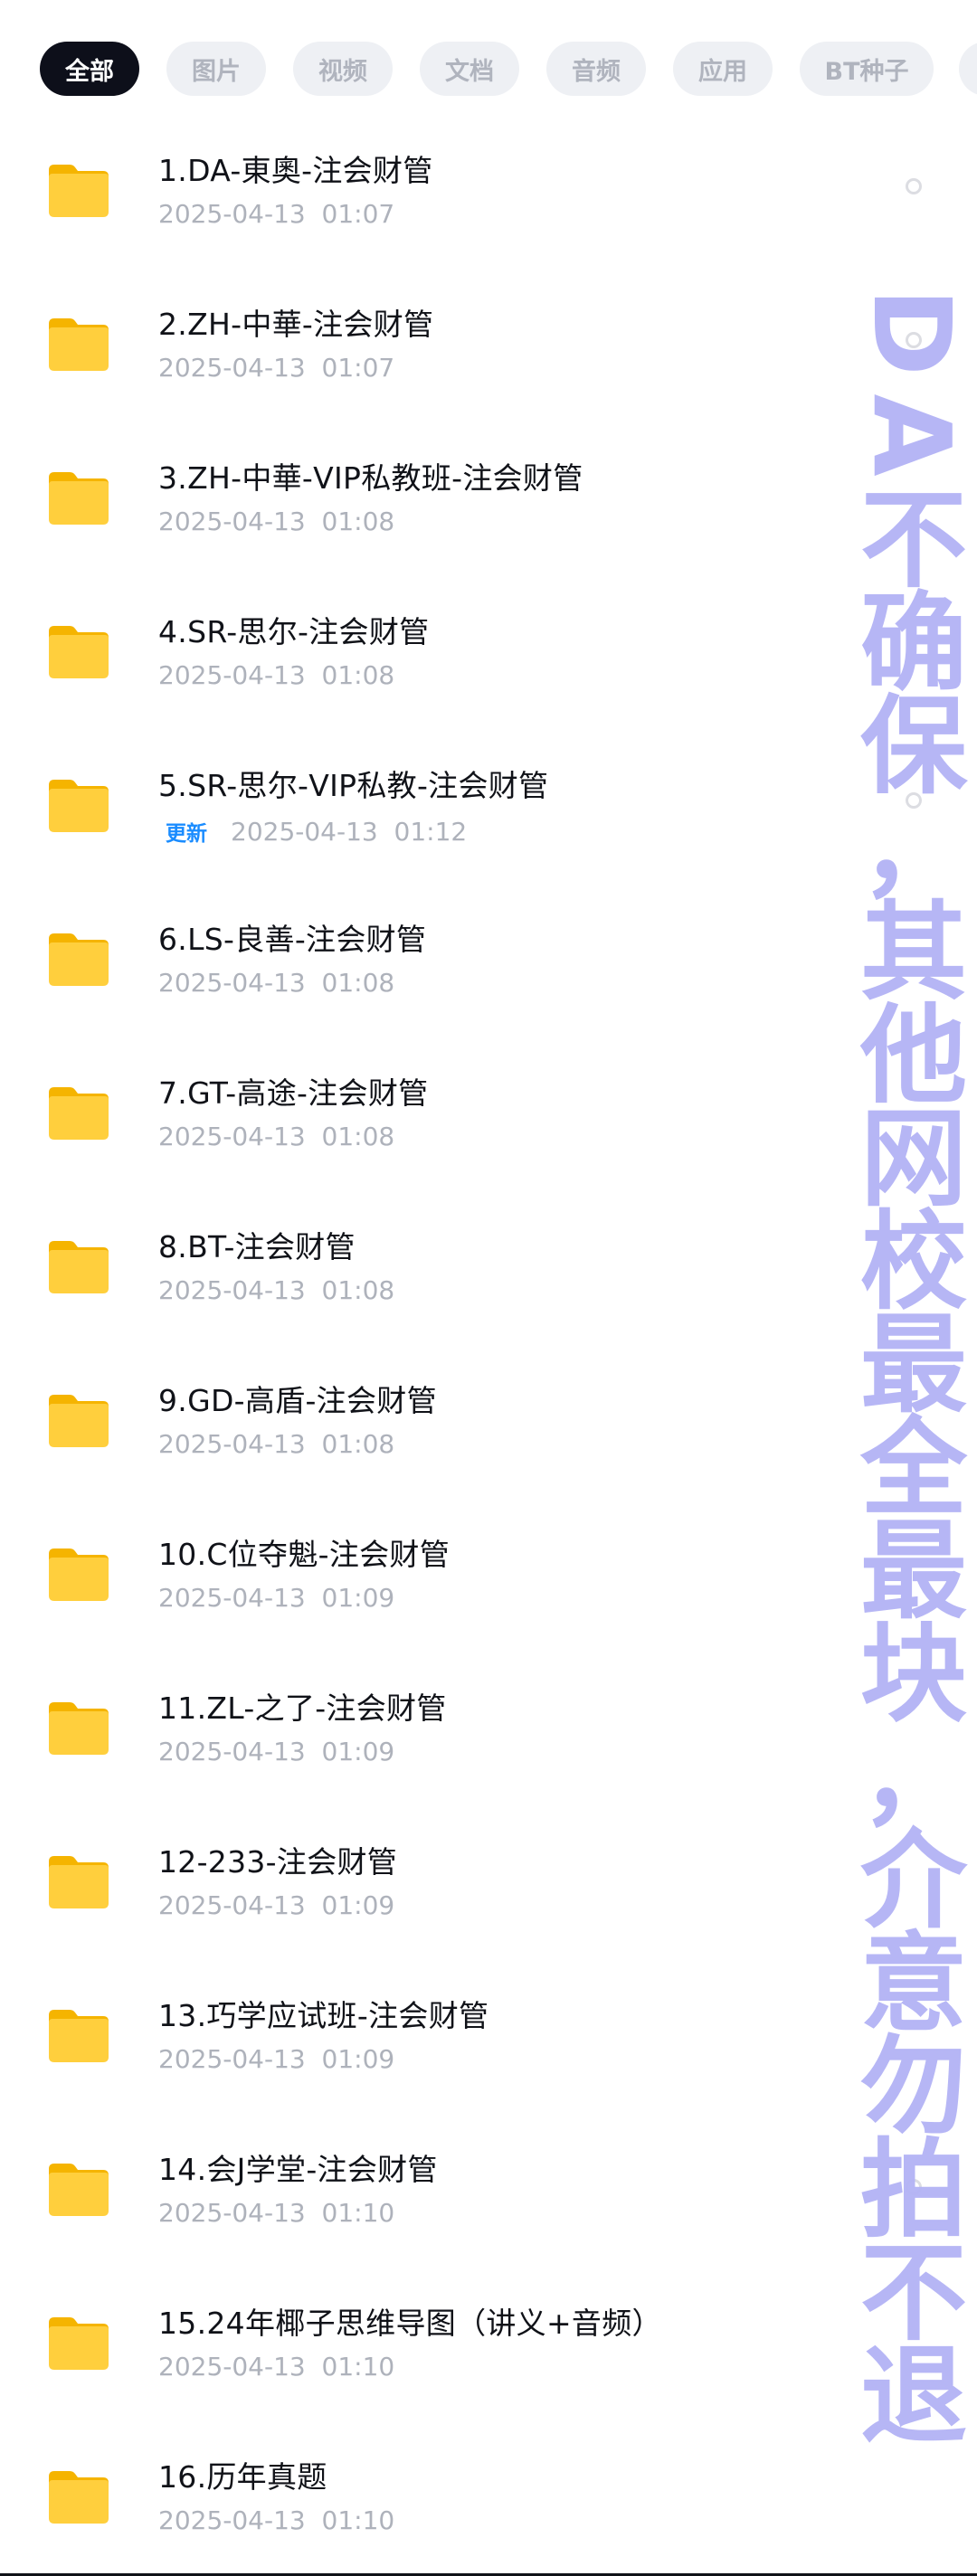  I want to click on file-meta: 更新 2025-04-13 01:12, so click(312, 831).